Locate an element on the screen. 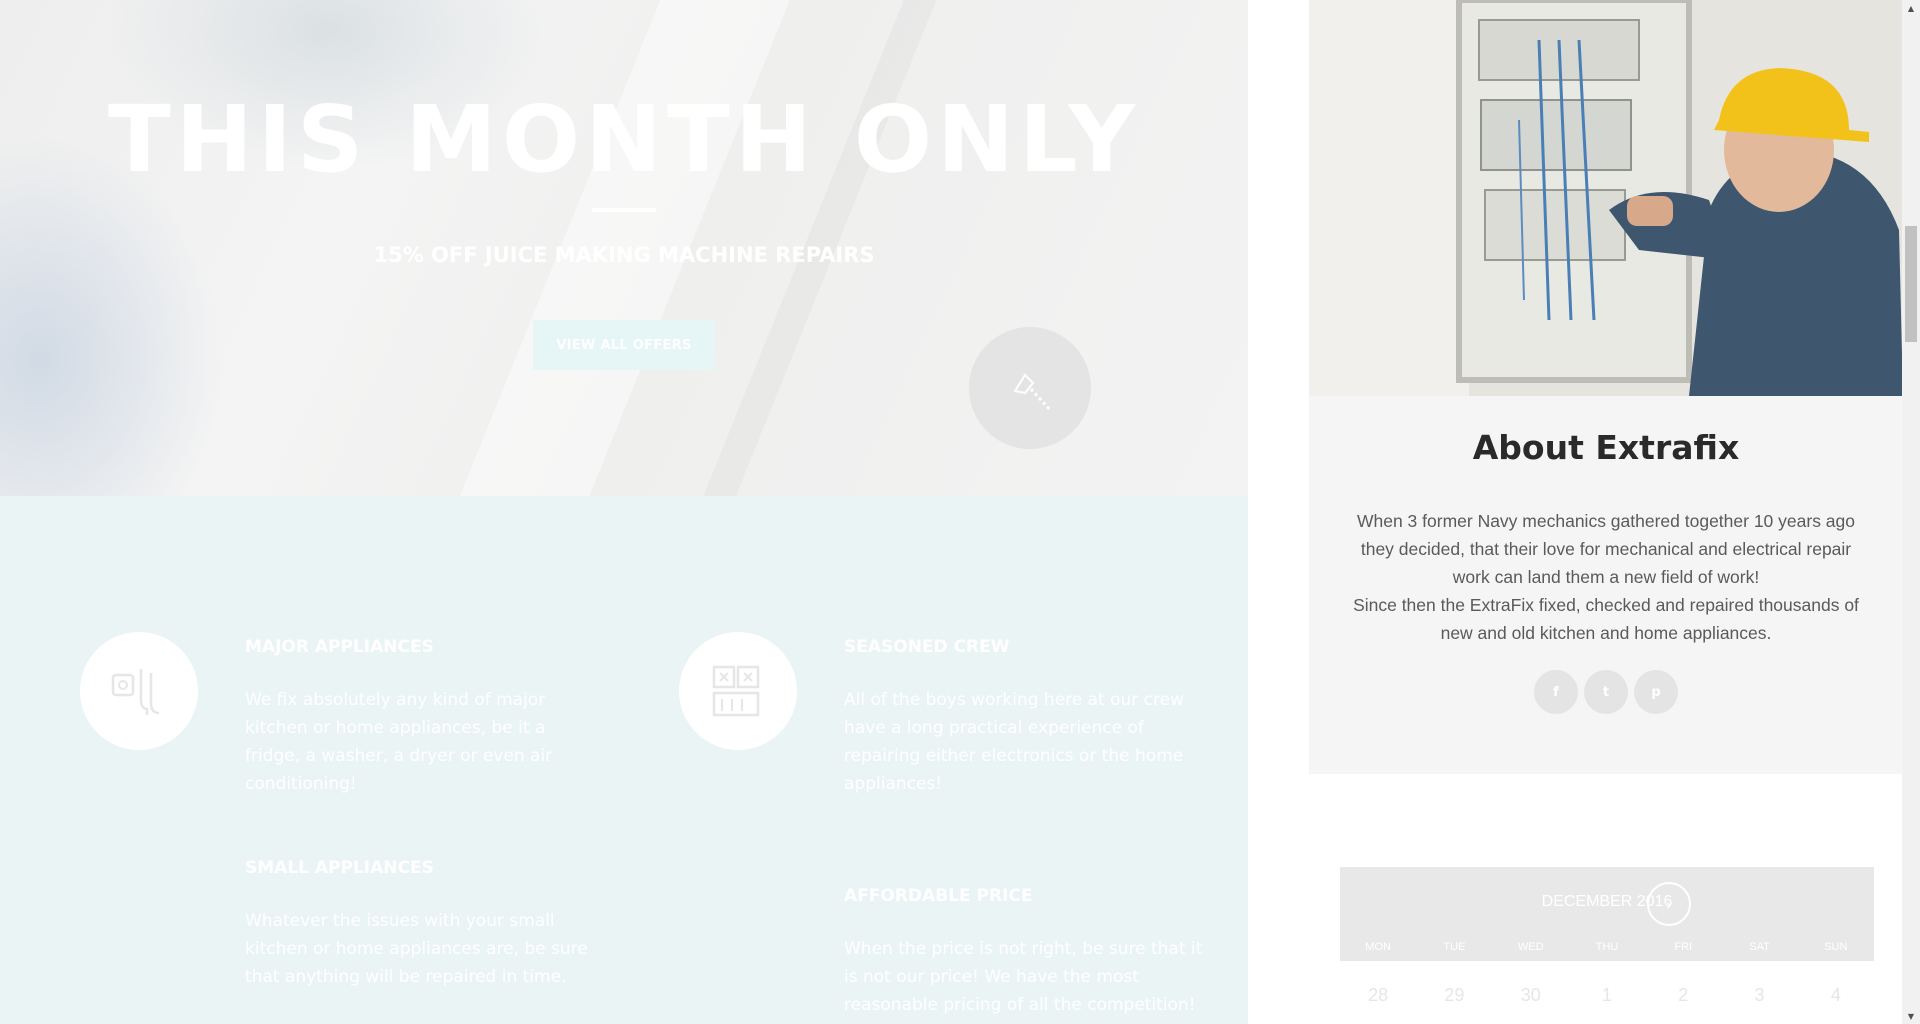 The width and height of the screenshot is (1920, 1024). electrician-photo is located at coordinates (1606, 198).